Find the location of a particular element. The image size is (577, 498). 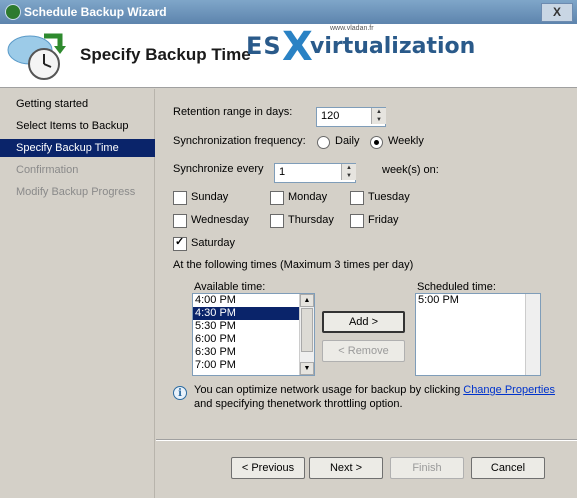

logo-text: virtualization is located at coordinates (393, 46).